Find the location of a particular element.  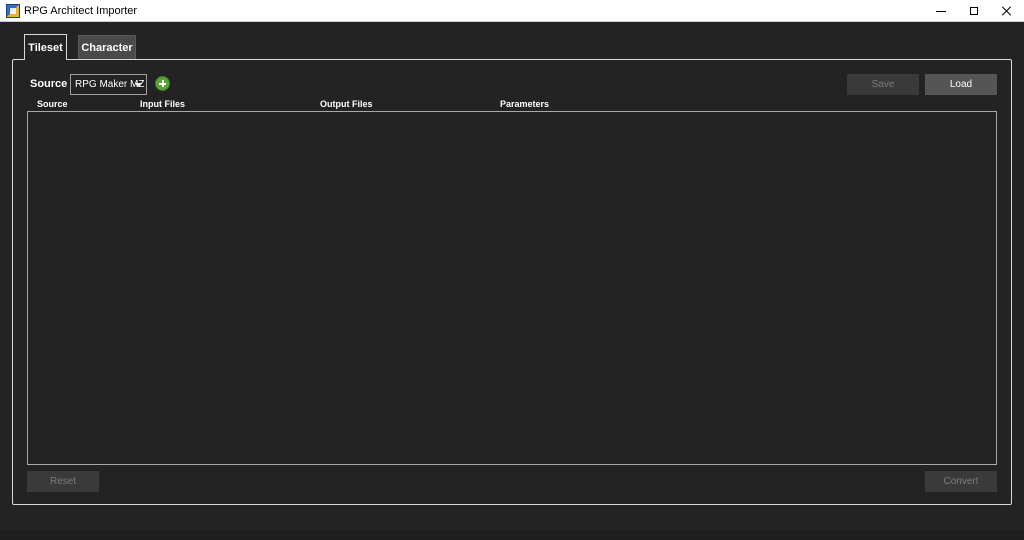

minimize-icon is located at coordinates (941, 11).